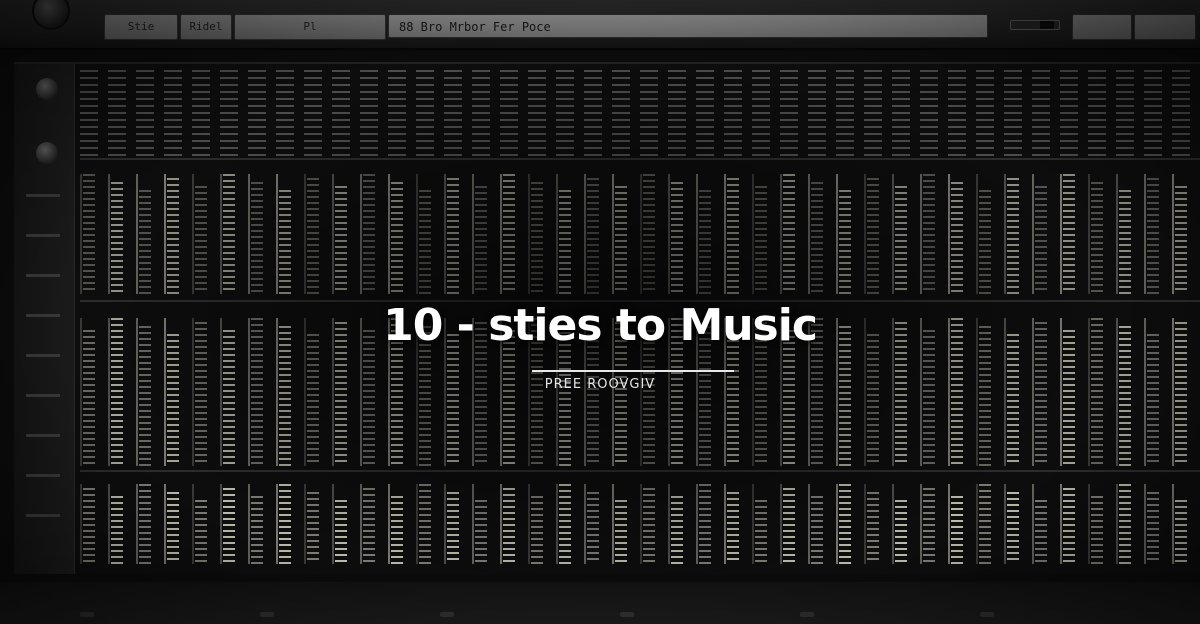 The width and height of the screenshot is (1200, 624). What do you see at coordinates (206, 27) in the screenshot?
I see `toolbar-button-2: Ridel` at bounding box center [206, 27].